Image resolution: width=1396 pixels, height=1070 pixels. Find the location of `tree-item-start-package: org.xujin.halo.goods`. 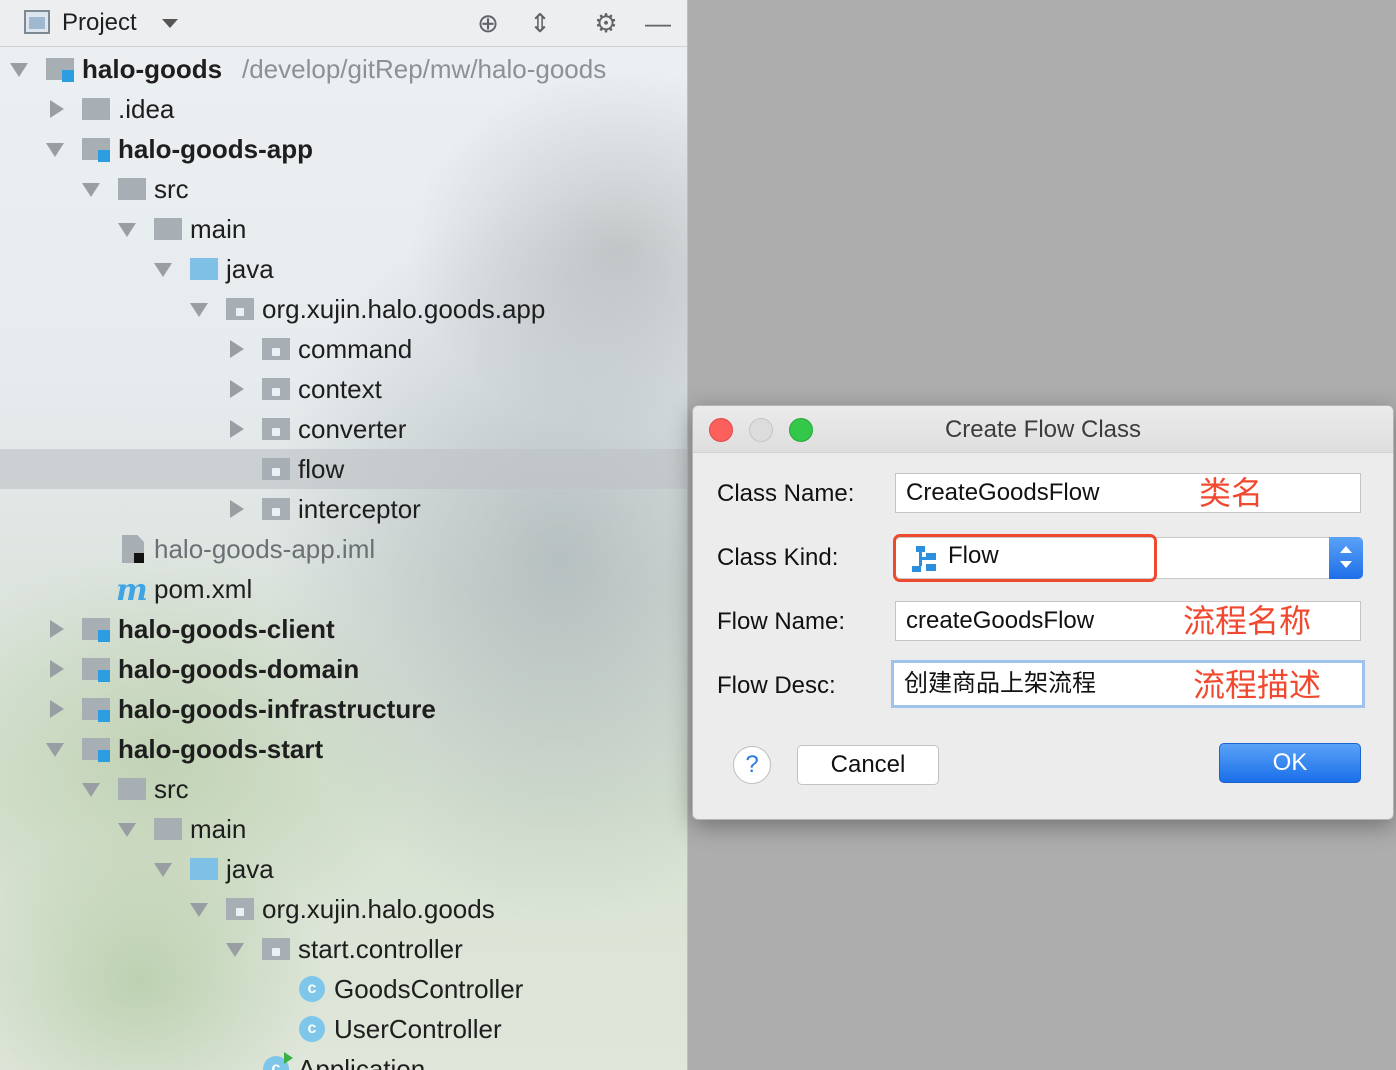

tree-item-start-package: org.xujin.halo.goods is located at coordinates (343, 909).